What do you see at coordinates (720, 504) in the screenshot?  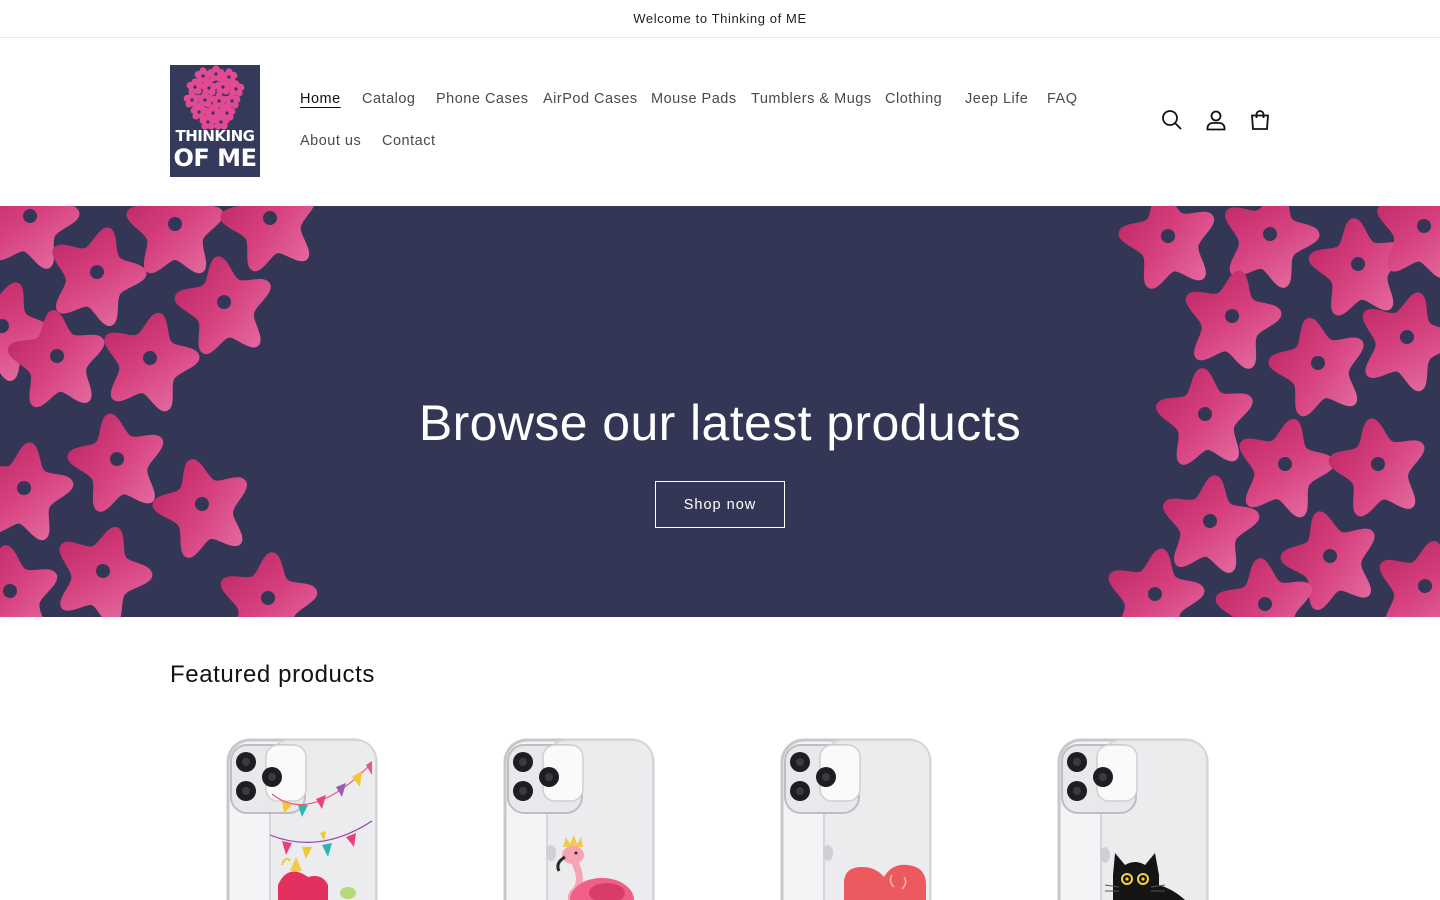 I see `shop-now-button: Shop now` at bounding box center [720, 504].